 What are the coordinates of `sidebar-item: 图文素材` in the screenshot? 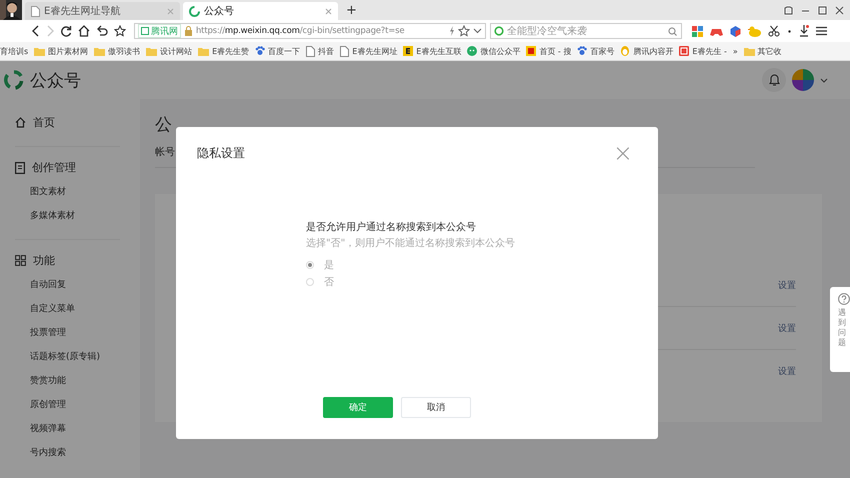 It's located at (67, 195).